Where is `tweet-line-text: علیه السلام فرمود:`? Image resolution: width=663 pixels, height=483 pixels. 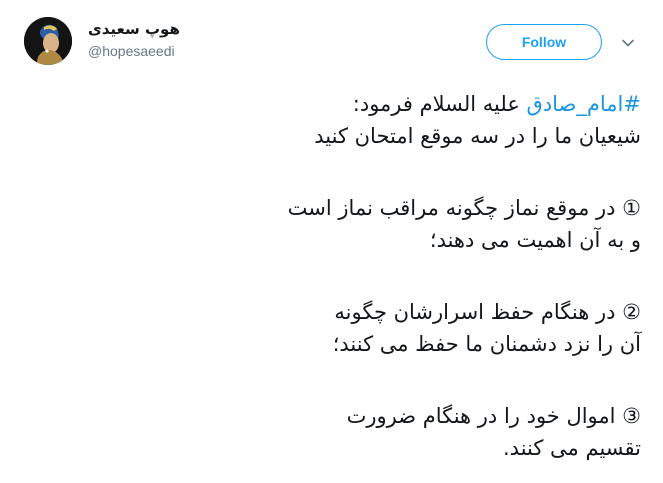 tweet-line-text: علیه السلام فرمود: is located at coordinates (439, 104).